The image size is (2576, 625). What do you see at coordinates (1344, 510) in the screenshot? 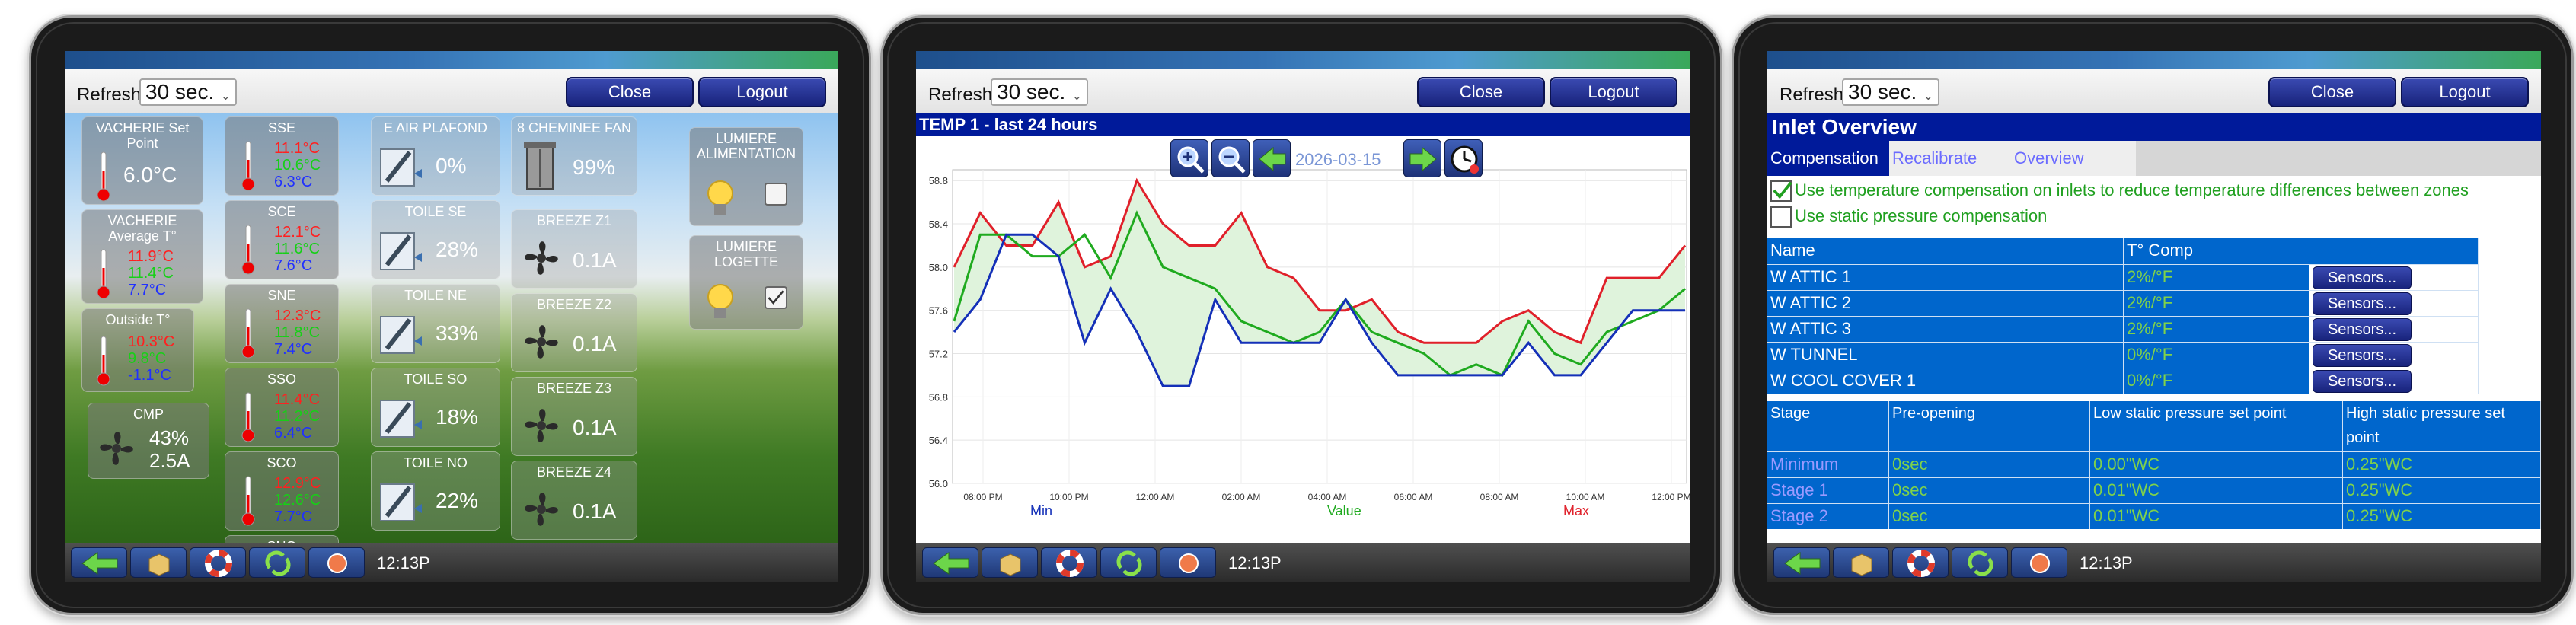
I see `legend-value: Value` at bounding box center [1344, 510].